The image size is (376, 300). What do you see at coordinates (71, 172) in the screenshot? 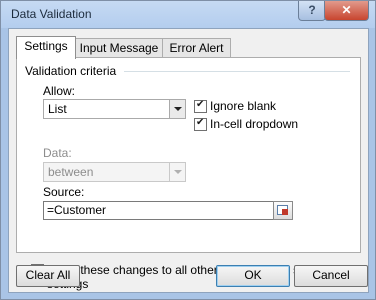
I see `data-value: between` at bounding box center [71, 172].